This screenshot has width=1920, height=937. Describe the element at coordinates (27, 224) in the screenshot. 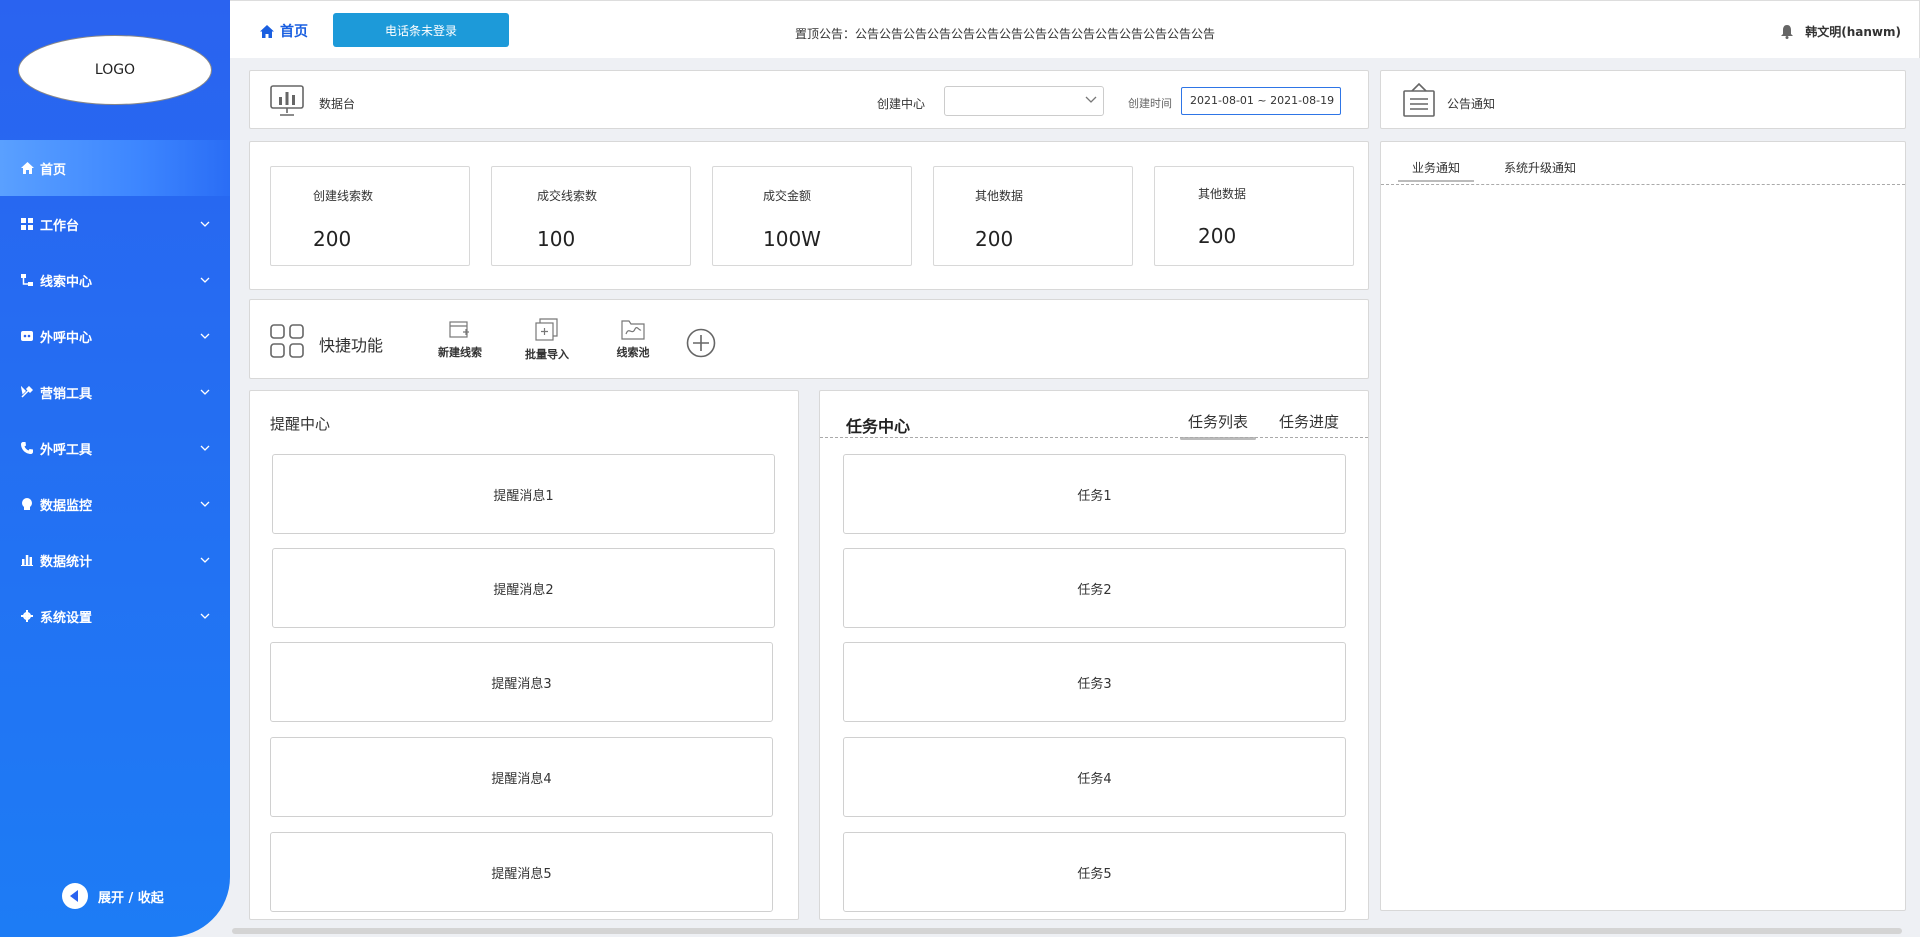

I see `grid-icon` at that location.